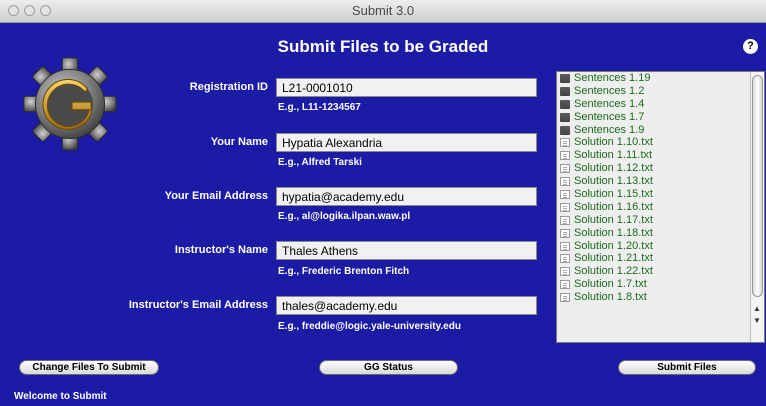 This screenshot has height=406, width=766. I want to click on help-icon: ?, so click(750, 46).